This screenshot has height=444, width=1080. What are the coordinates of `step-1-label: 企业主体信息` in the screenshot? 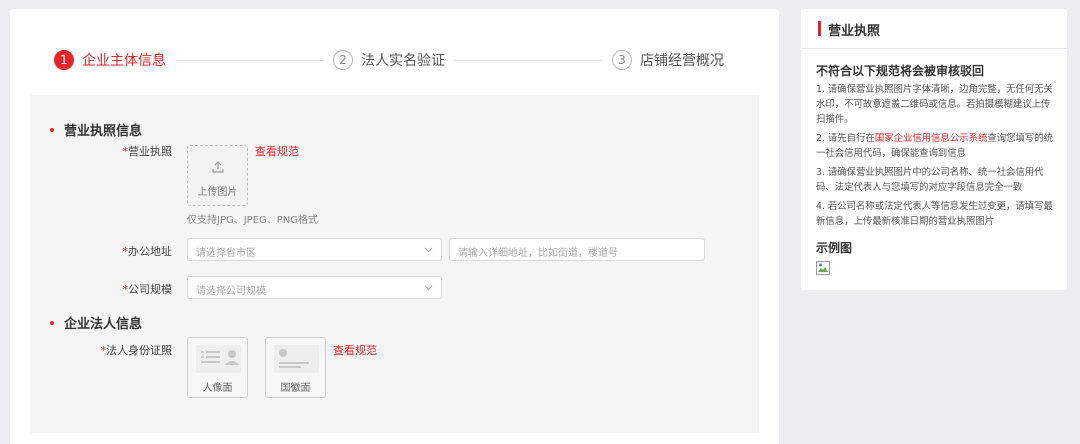 It's located at (124, 61).